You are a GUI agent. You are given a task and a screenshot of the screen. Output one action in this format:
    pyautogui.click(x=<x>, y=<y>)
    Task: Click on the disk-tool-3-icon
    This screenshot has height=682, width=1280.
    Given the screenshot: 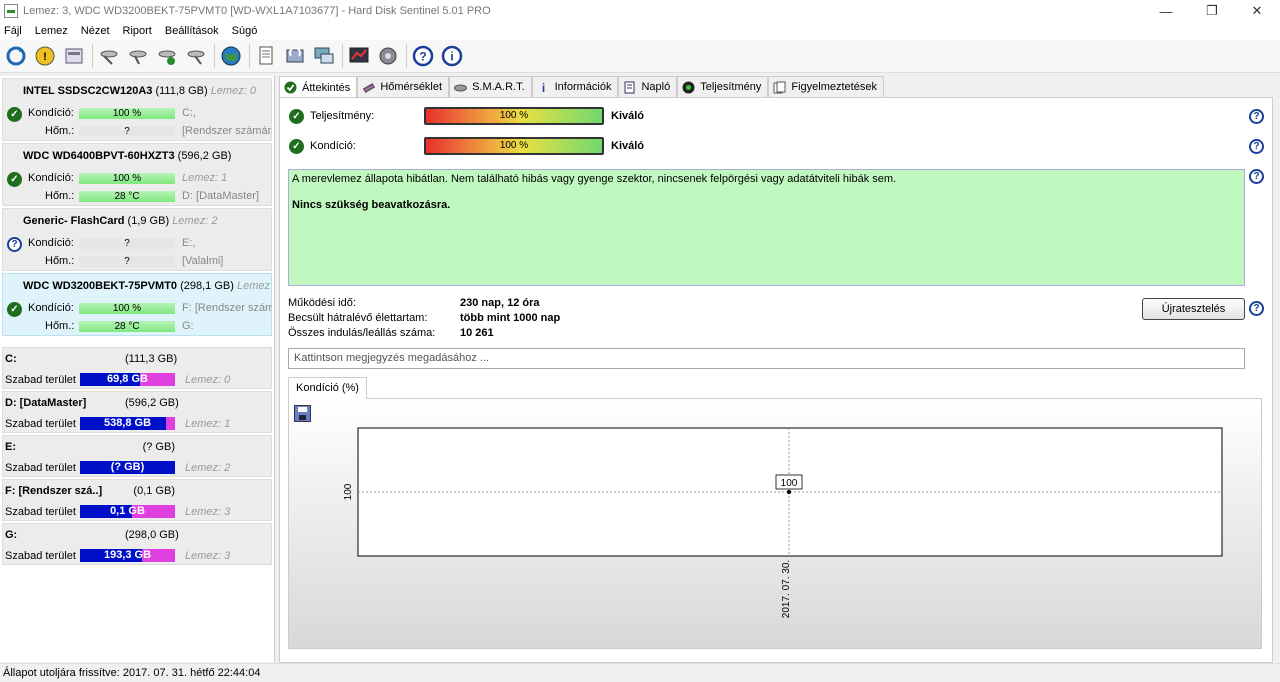 What is the action you would take?
    pyautogui.click(x=167, y=56)
    